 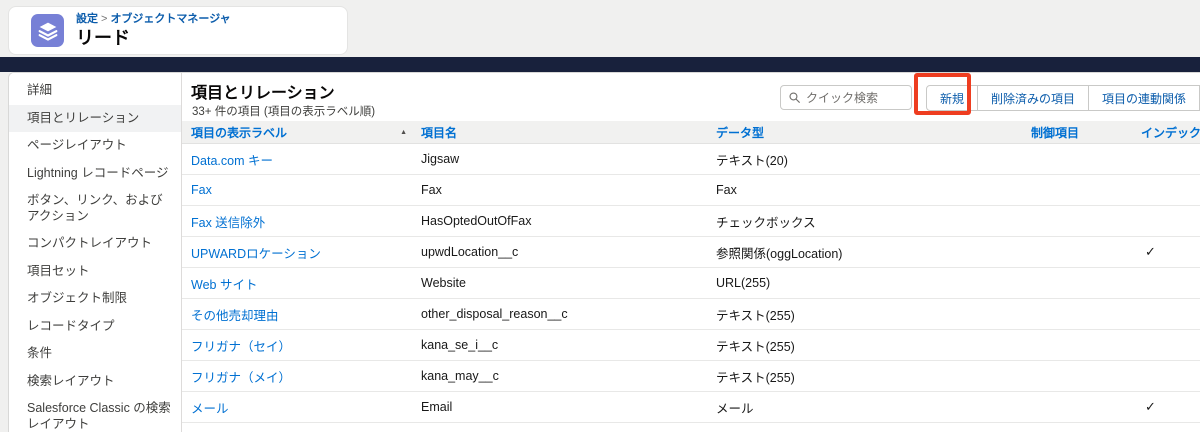 I want to click on sidebar-item: 条件, so click(x=95, y=354).